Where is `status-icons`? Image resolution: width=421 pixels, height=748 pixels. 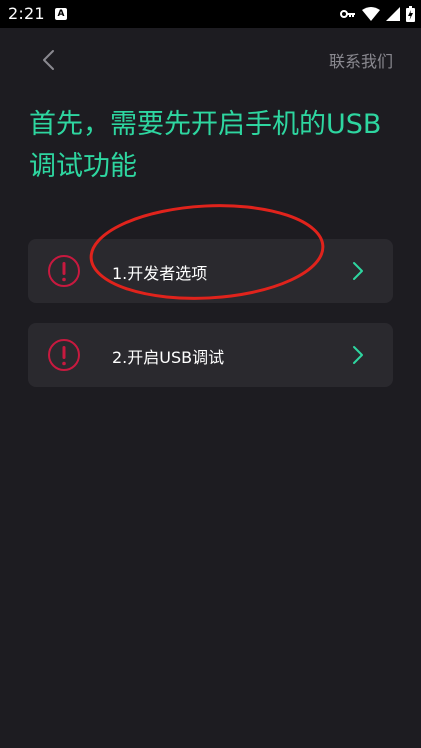 status-icons is located at coordinates (377, 14).